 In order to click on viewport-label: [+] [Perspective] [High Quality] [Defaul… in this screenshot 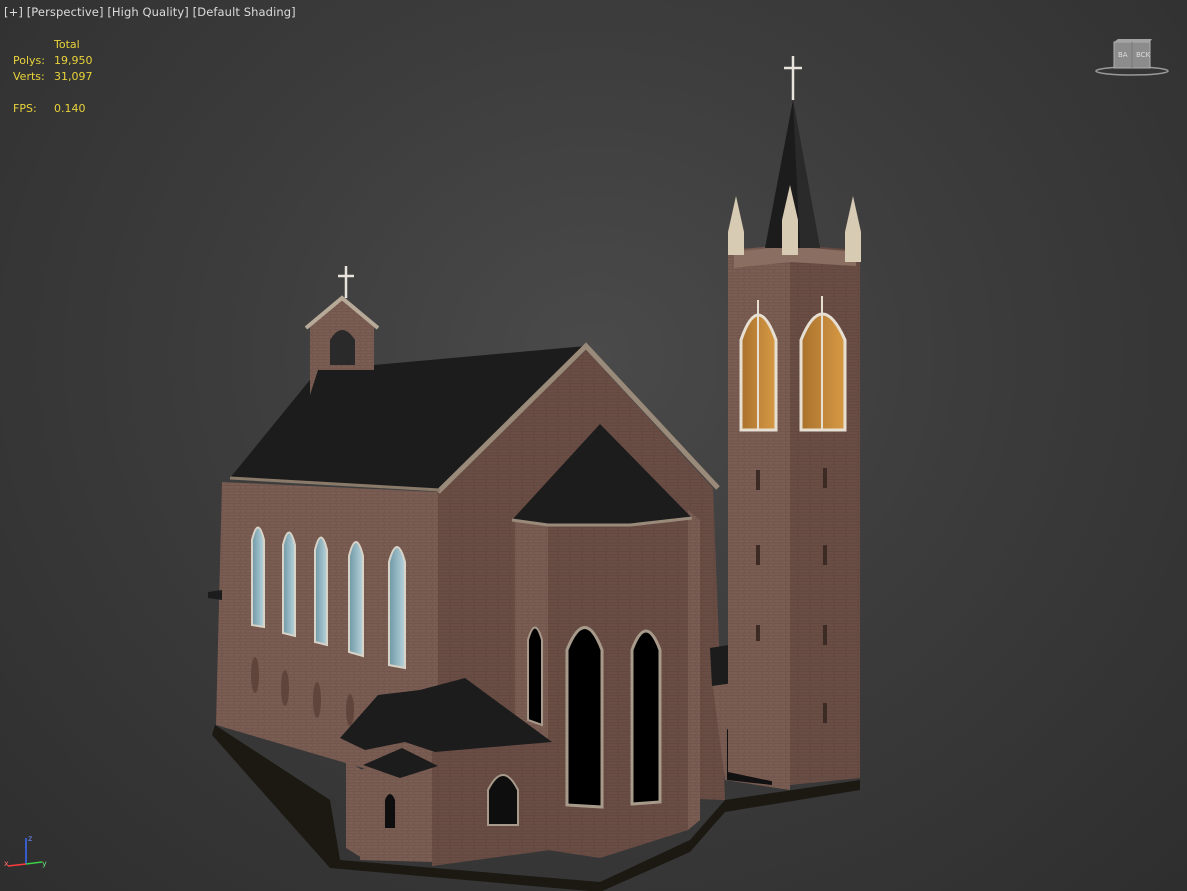, I will do `click(150, 12)`.